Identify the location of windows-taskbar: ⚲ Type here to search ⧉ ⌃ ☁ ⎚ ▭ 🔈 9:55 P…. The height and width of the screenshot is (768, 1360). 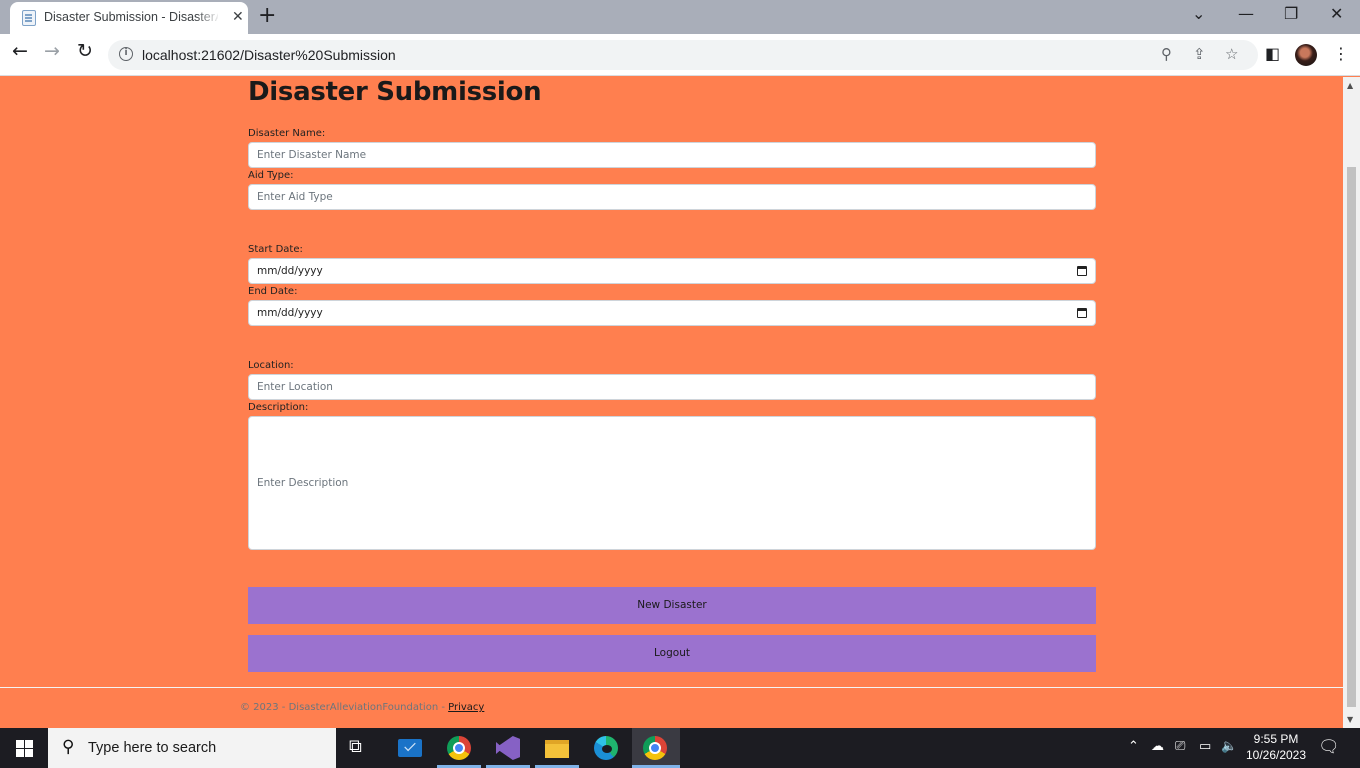
(680, 748).